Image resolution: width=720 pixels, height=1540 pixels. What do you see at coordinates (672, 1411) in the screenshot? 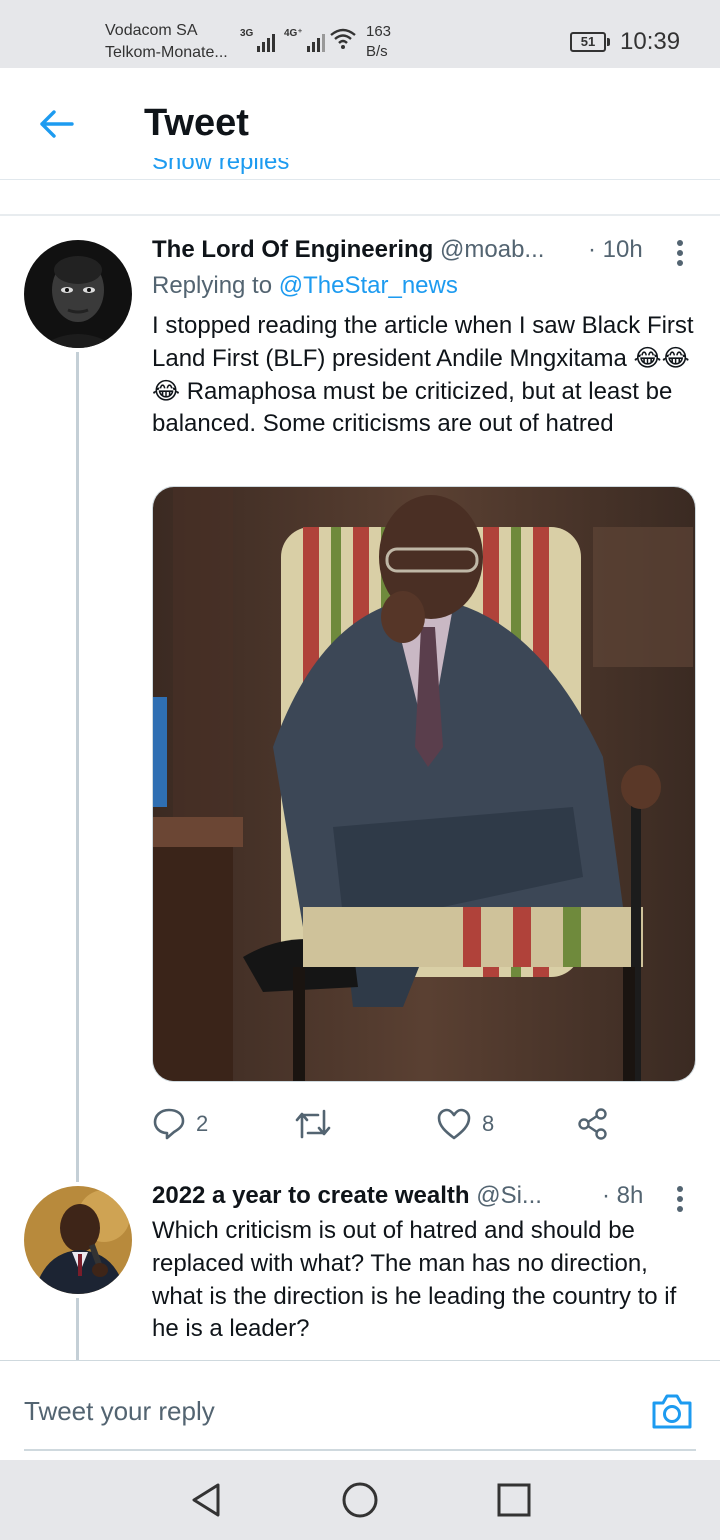
I see `camera-icon` at bounding box center [672, 1411].